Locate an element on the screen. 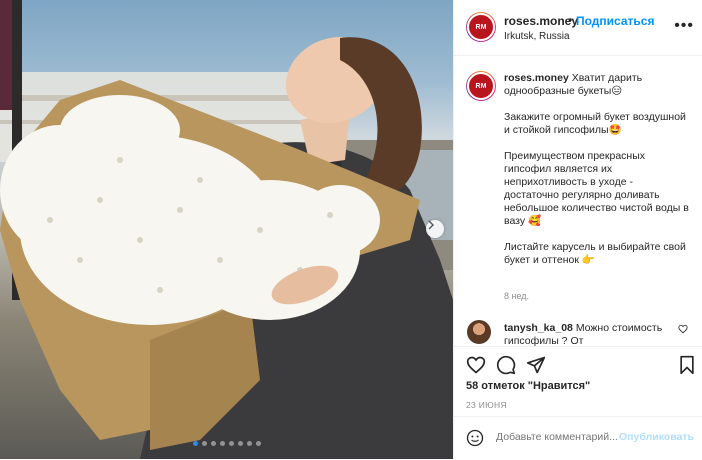 The width and height of the screenshot is (702, 460). bookmark-icon is located at coordinates (687, 365).